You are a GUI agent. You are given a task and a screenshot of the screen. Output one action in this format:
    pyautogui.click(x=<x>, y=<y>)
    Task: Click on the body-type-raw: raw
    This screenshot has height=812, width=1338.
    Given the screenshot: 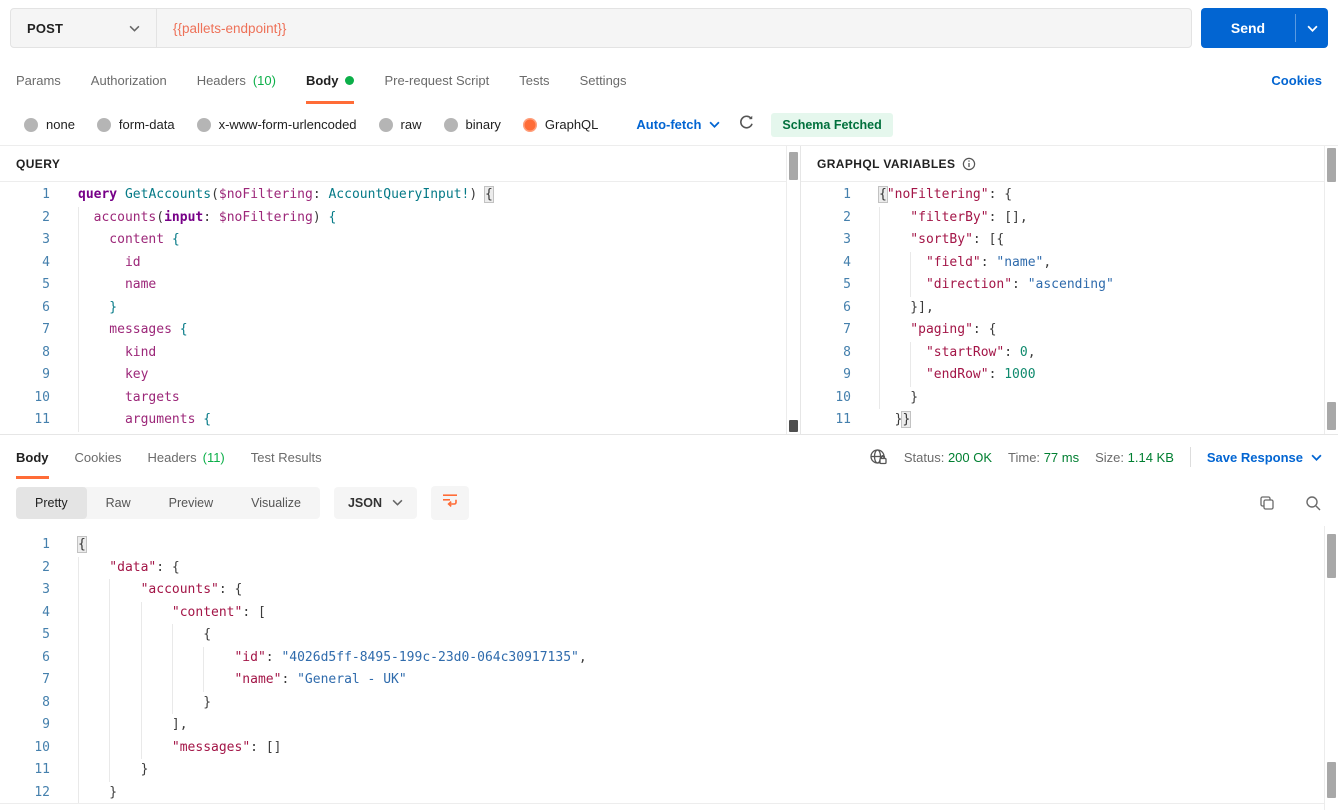 What is the action you would take?
    pyautogui.click(x=400, y=124)
    